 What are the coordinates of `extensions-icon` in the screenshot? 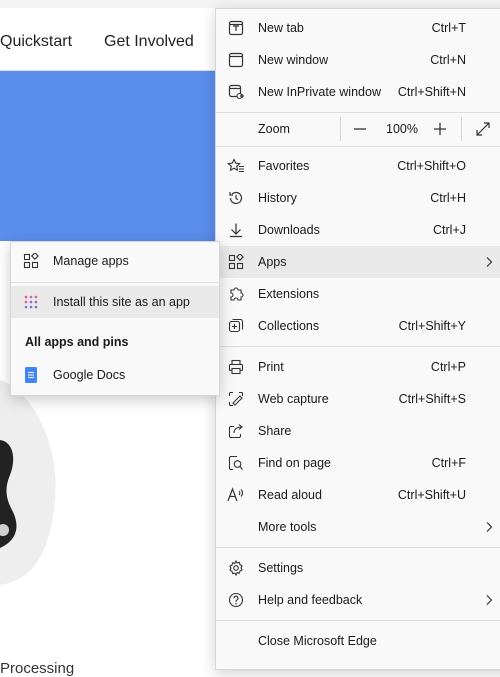 It's located at (236, 294).